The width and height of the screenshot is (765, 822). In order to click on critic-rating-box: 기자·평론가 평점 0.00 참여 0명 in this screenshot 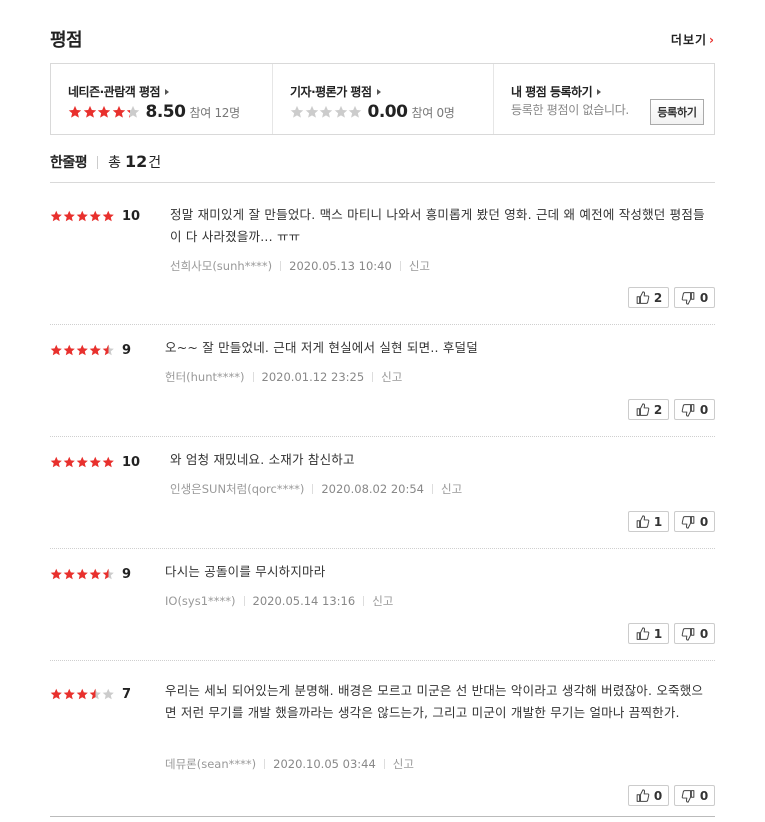, I will do `click(382, 99)`.